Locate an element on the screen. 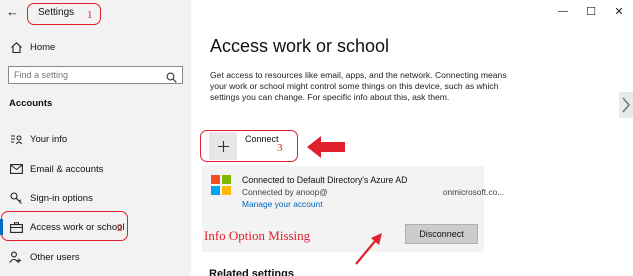 Image resolution: width=633 pixels, height=276 pixels. maximize-icon: ☐ is located at coordinates (591, 11).